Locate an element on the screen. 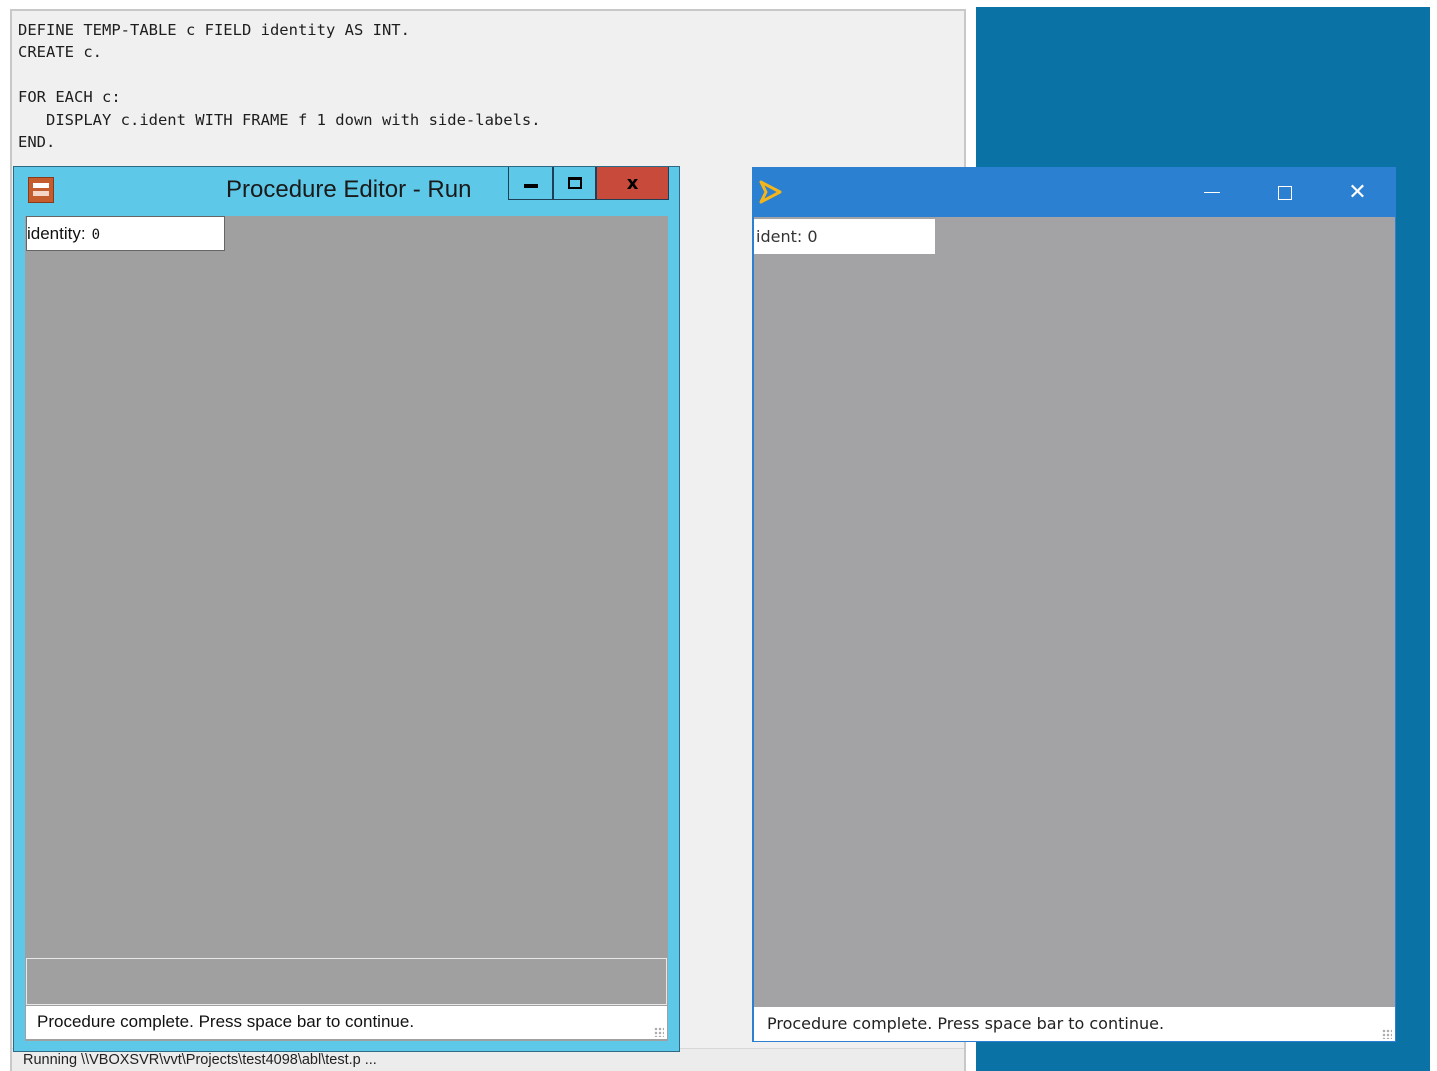 The width and height of the screenshot is (1437, 1071). close-icon: ✕ is located at coordinates (1357, 192).